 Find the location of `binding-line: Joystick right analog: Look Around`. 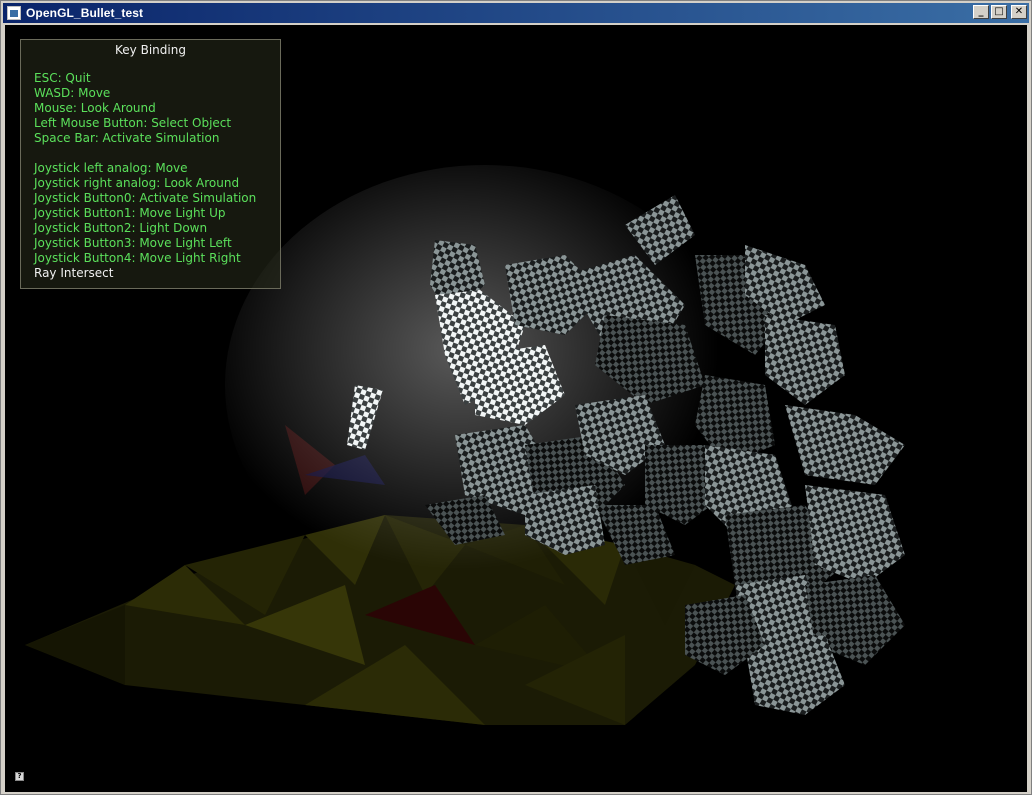

binding-line: Joystick right analog: Look Around is located at coordinates (137, 183).